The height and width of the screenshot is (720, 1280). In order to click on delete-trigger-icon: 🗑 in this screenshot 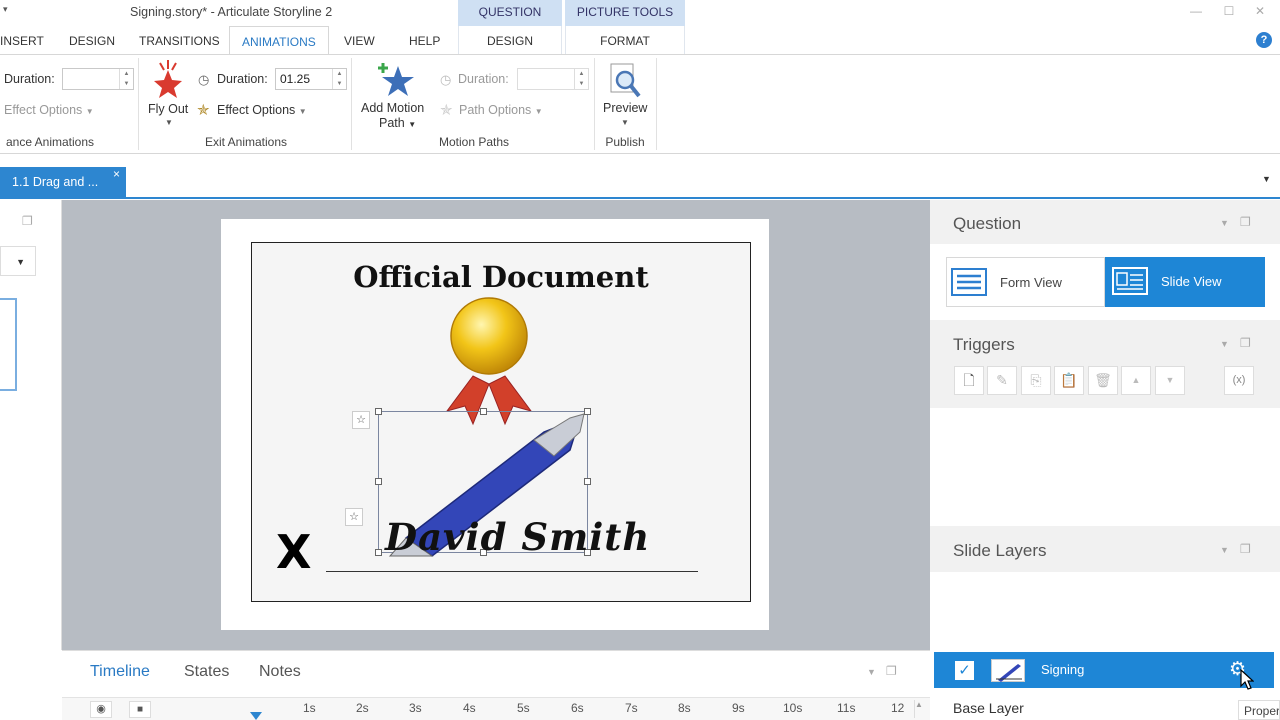, I will do `click(1103, 380)`.